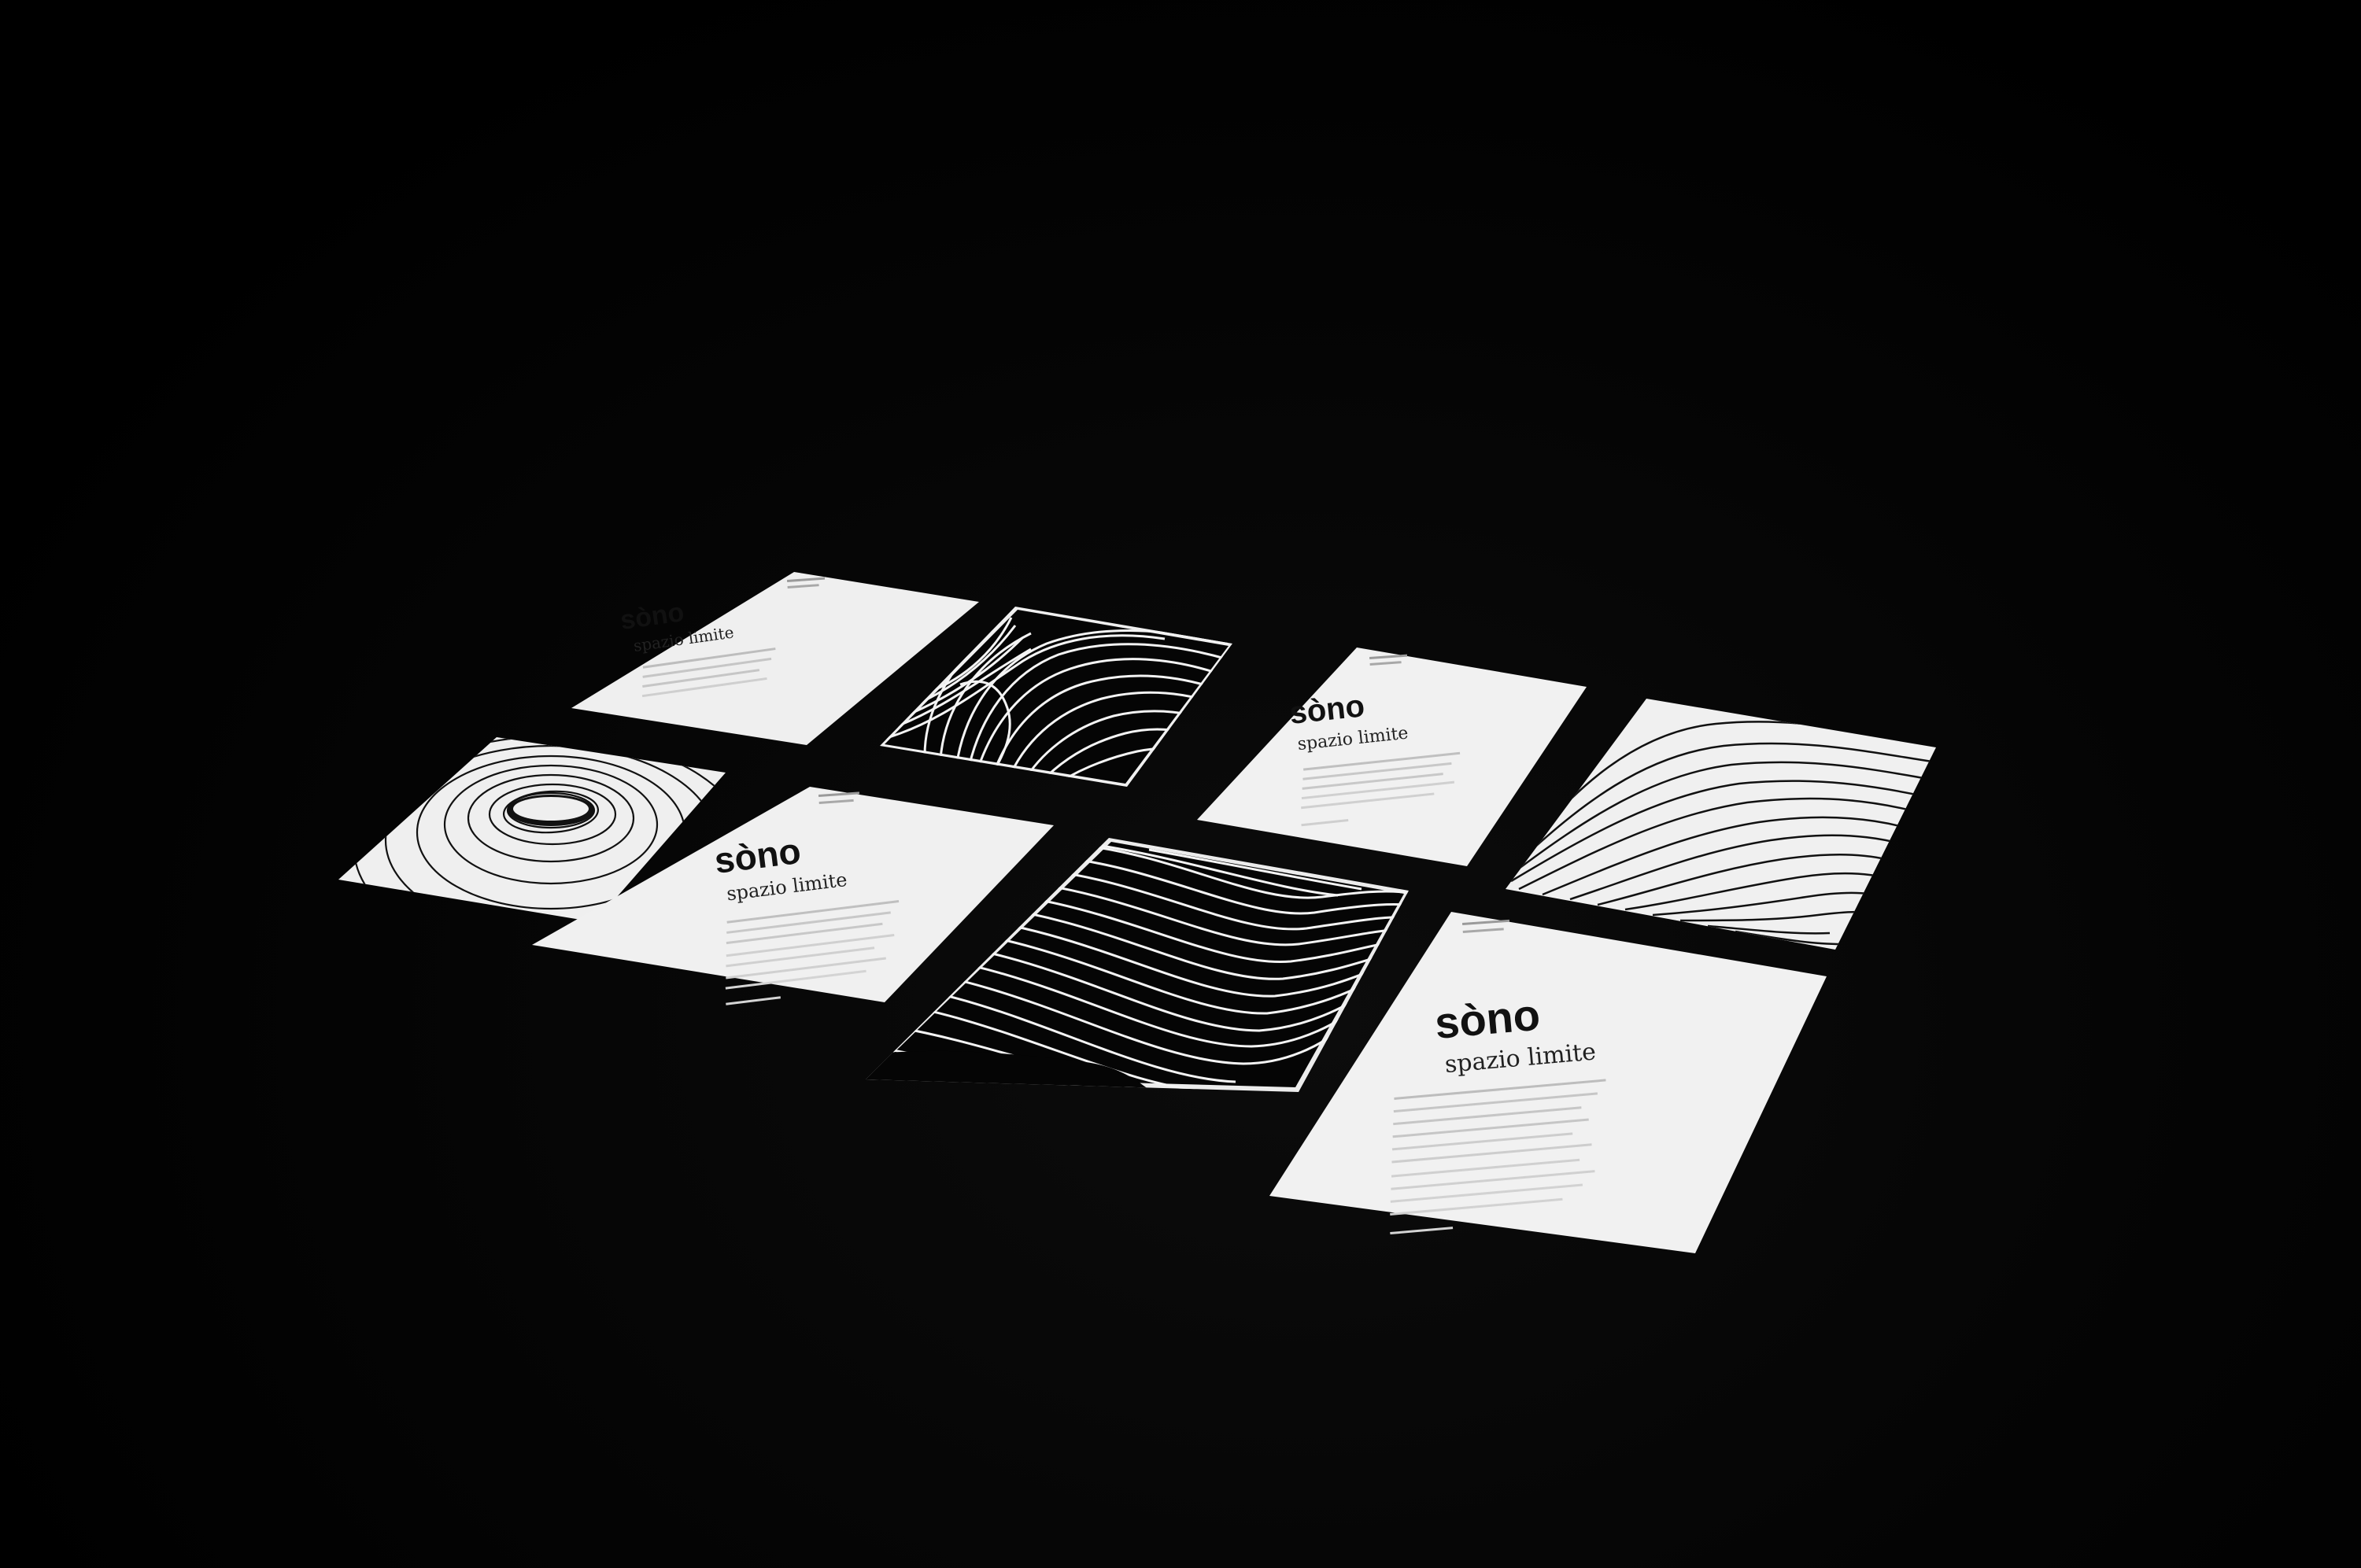  I want to click on card-8-title: sòno, so click(1488, 1019).